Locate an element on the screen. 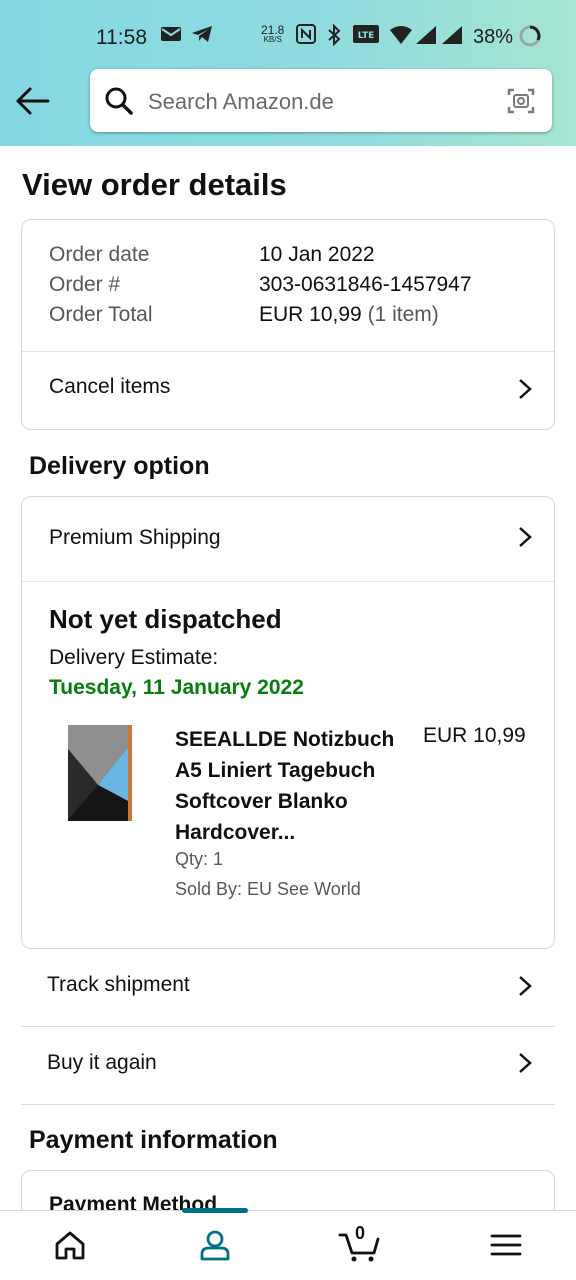 This screenshot has height=1280, width=576. order-total-value-wrap: EUR 10,99 (1 item) is located at coordinates (349, 315).